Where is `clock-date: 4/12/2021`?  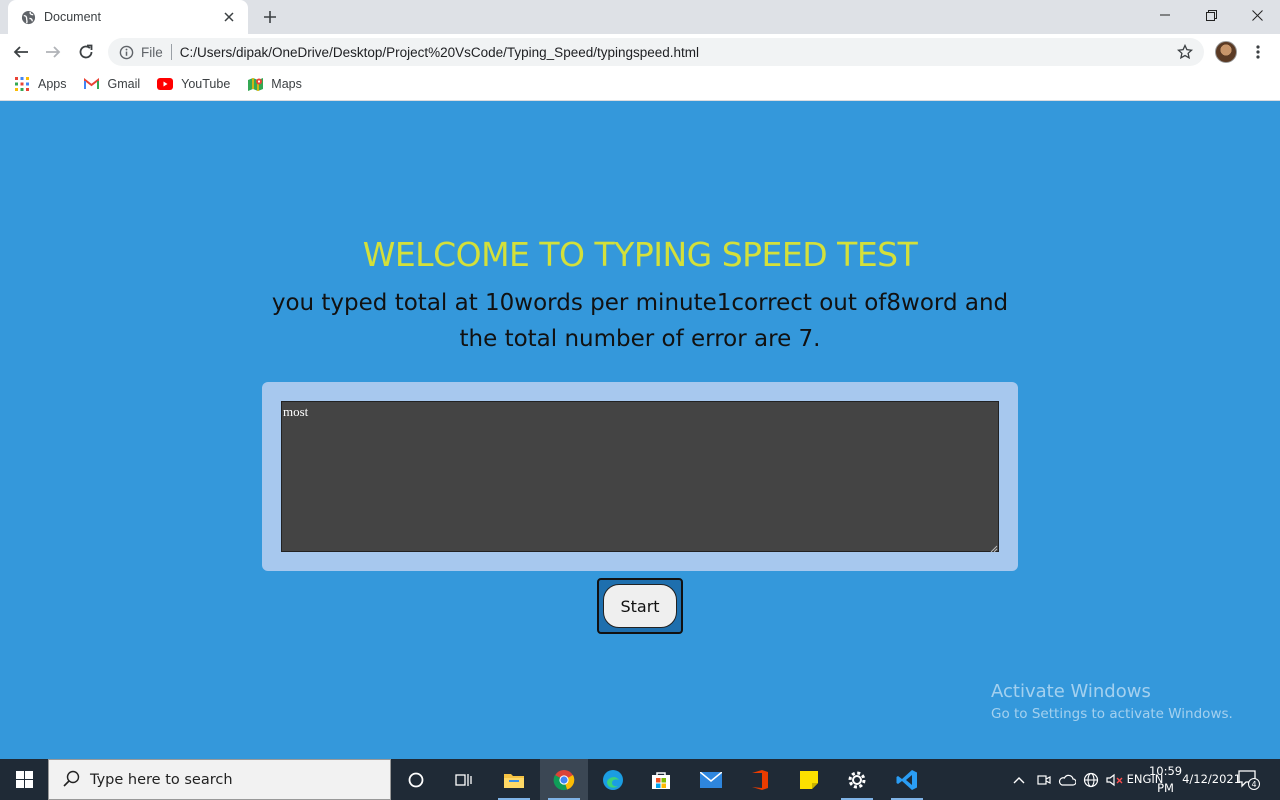
clock-date: 4/12/2021 is located at coordinates (1212, 779).